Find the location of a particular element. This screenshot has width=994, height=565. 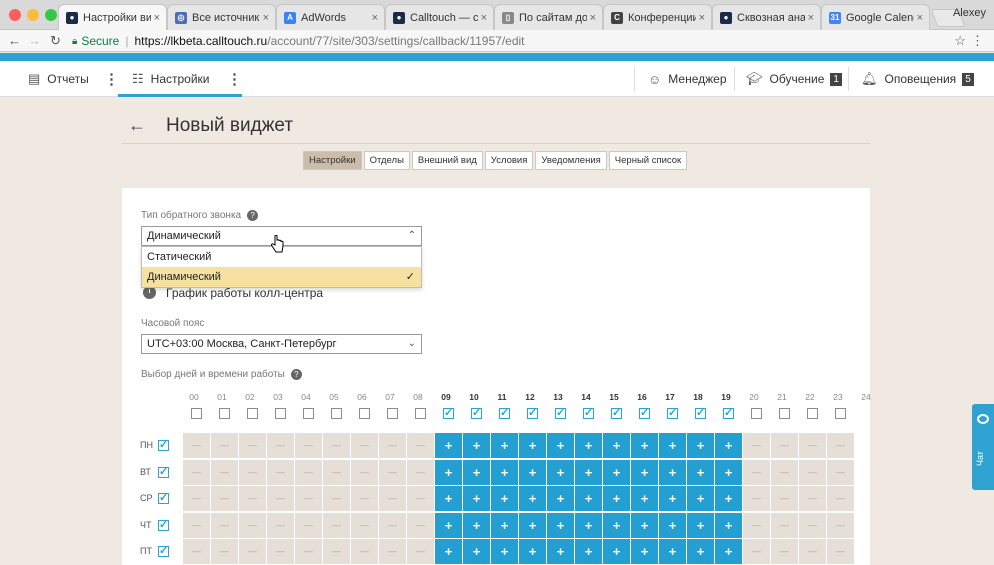

browser-tab: ● Сквозная ана × is located at coordinates (766, 17).